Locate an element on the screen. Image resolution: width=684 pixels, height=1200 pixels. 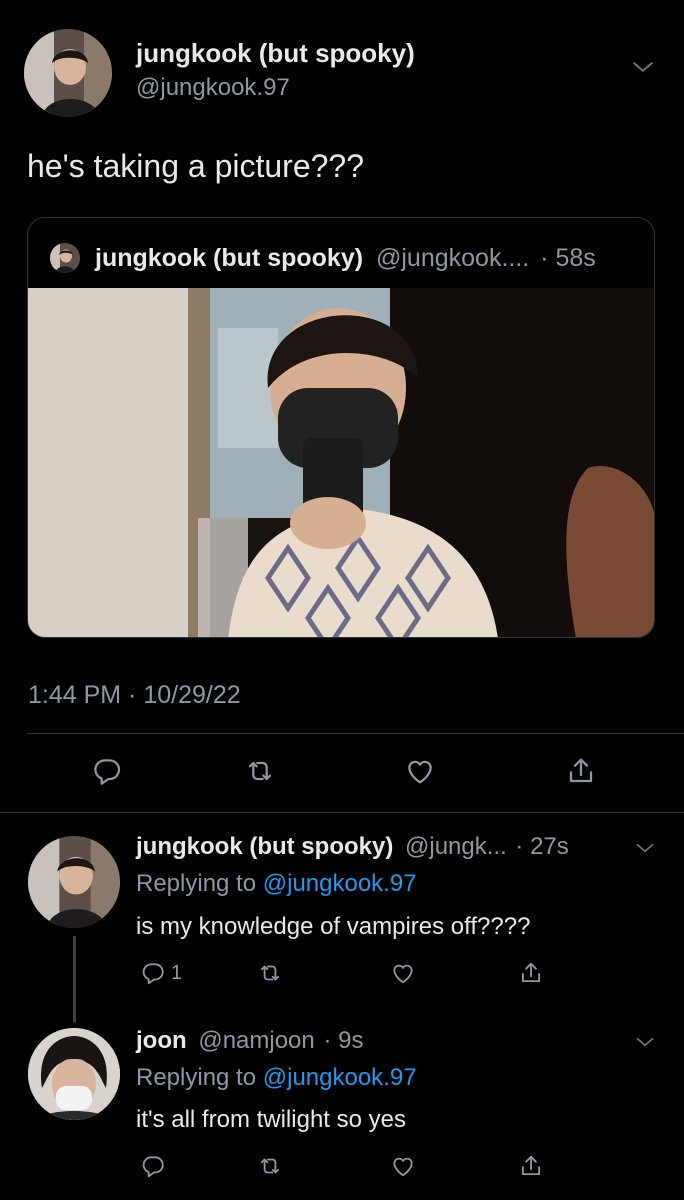
avatar-masked-person-icon is located at coordinates (74, 1074).